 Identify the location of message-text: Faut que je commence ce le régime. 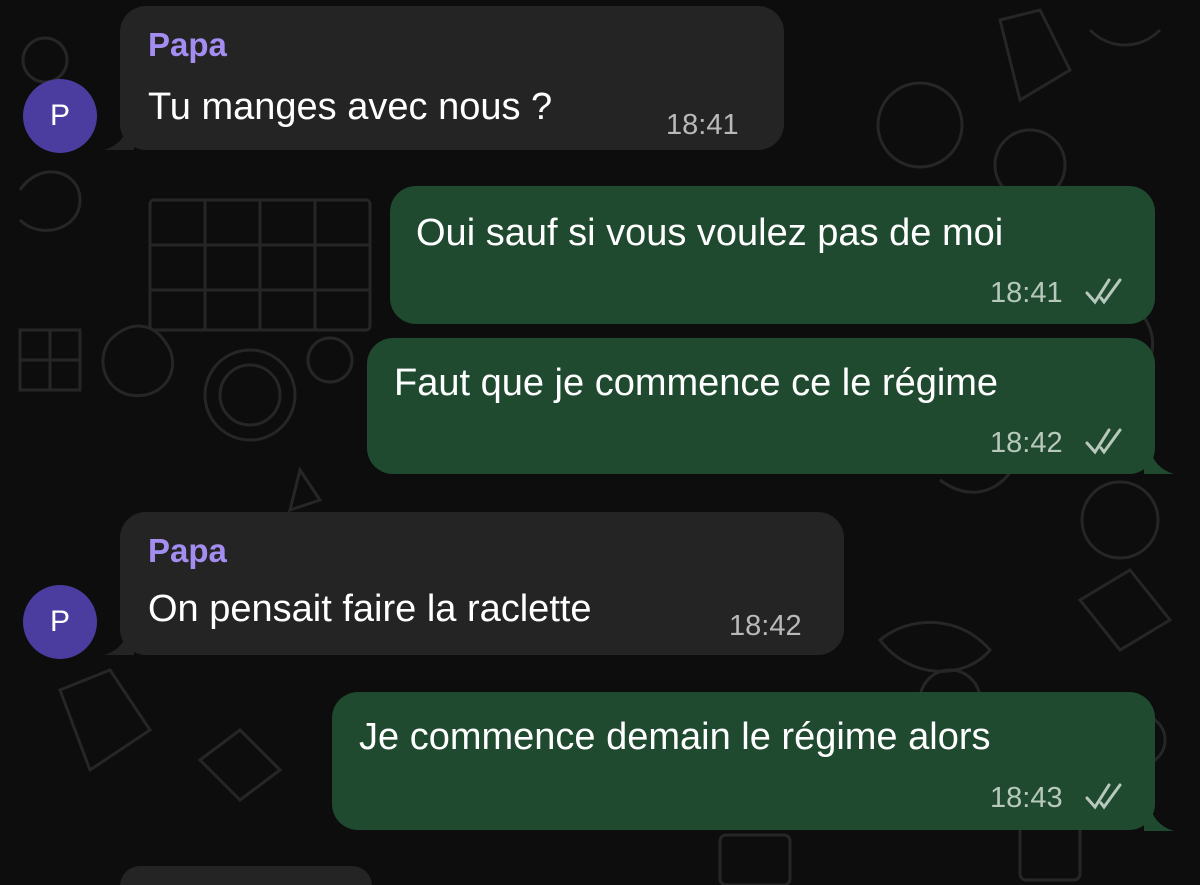
(696, 383).